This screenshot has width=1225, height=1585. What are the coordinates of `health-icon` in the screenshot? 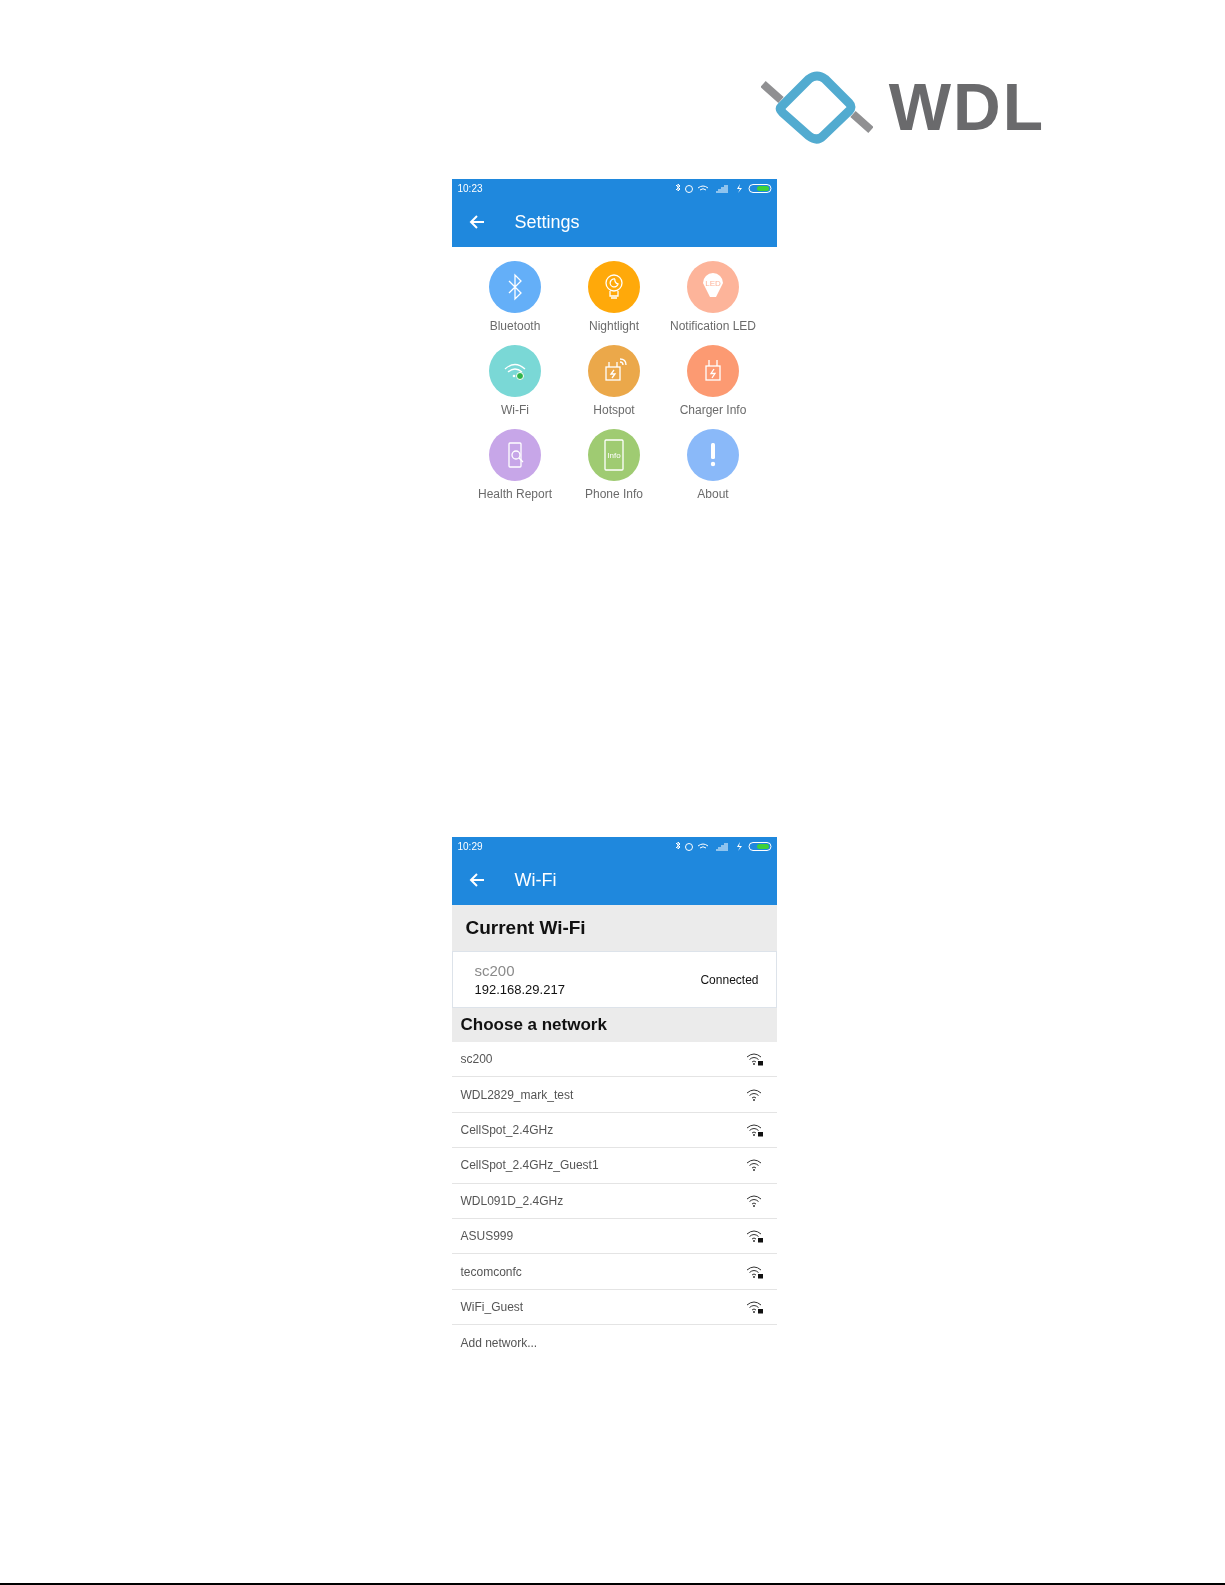 It's located at (515, 455).